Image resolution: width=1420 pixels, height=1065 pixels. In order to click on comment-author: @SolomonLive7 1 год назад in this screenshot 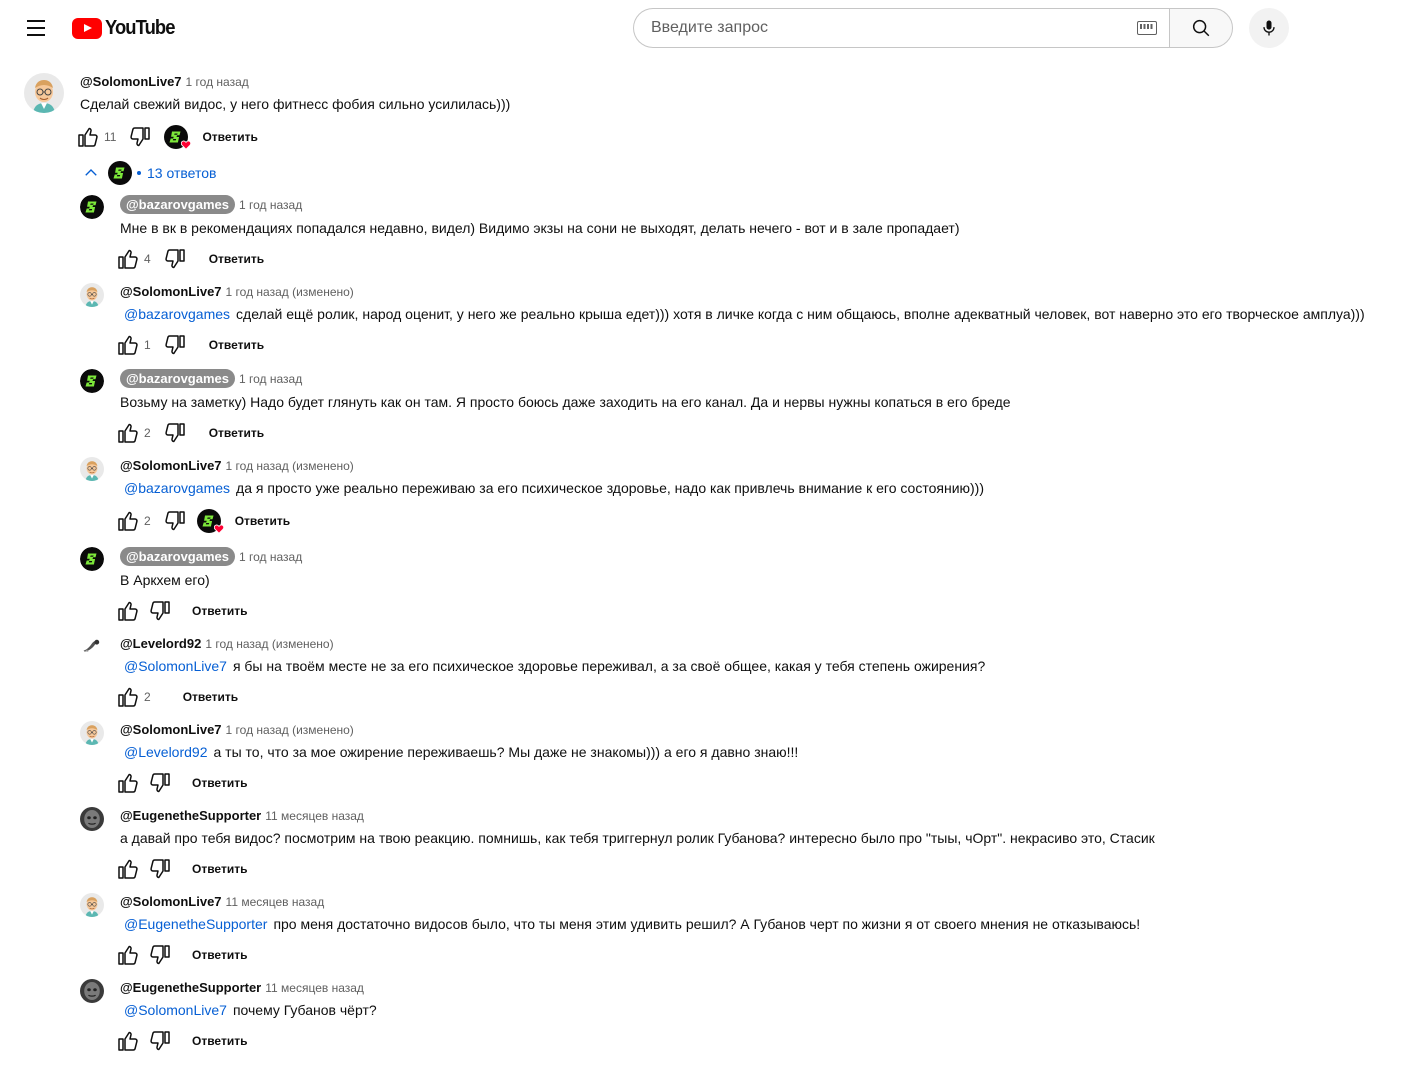, I will do `click(164, 81)`.